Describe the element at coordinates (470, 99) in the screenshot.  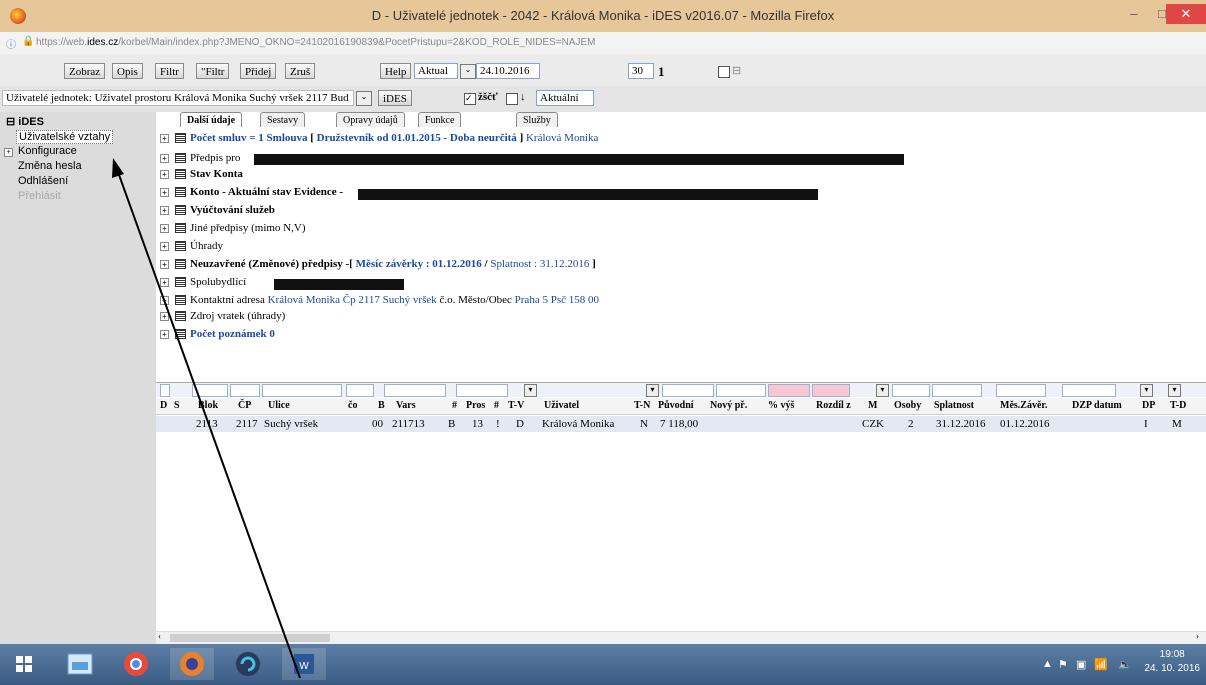
I see `zsct-checkbox: ✓` at that location.